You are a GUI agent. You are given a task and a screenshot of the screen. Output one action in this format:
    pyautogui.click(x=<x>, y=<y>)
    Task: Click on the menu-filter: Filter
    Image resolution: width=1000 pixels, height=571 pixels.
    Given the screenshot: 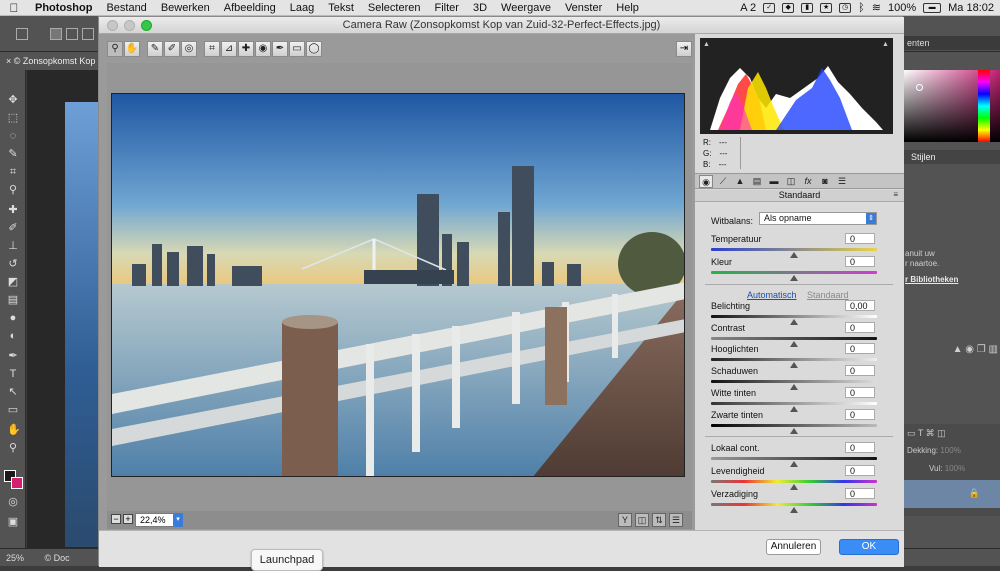 What is the action you would take?
    pyautogui.click(x=447, y=8)
    